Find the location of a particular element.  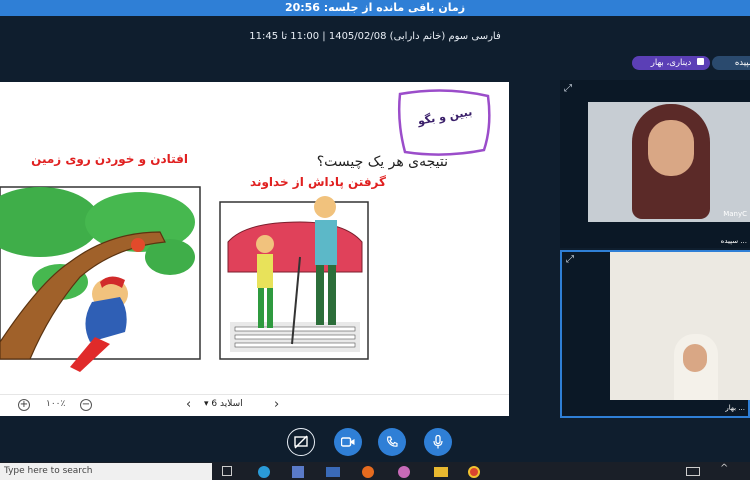

slide-label: اسلاید 6 is located at coordinates (227, 404).